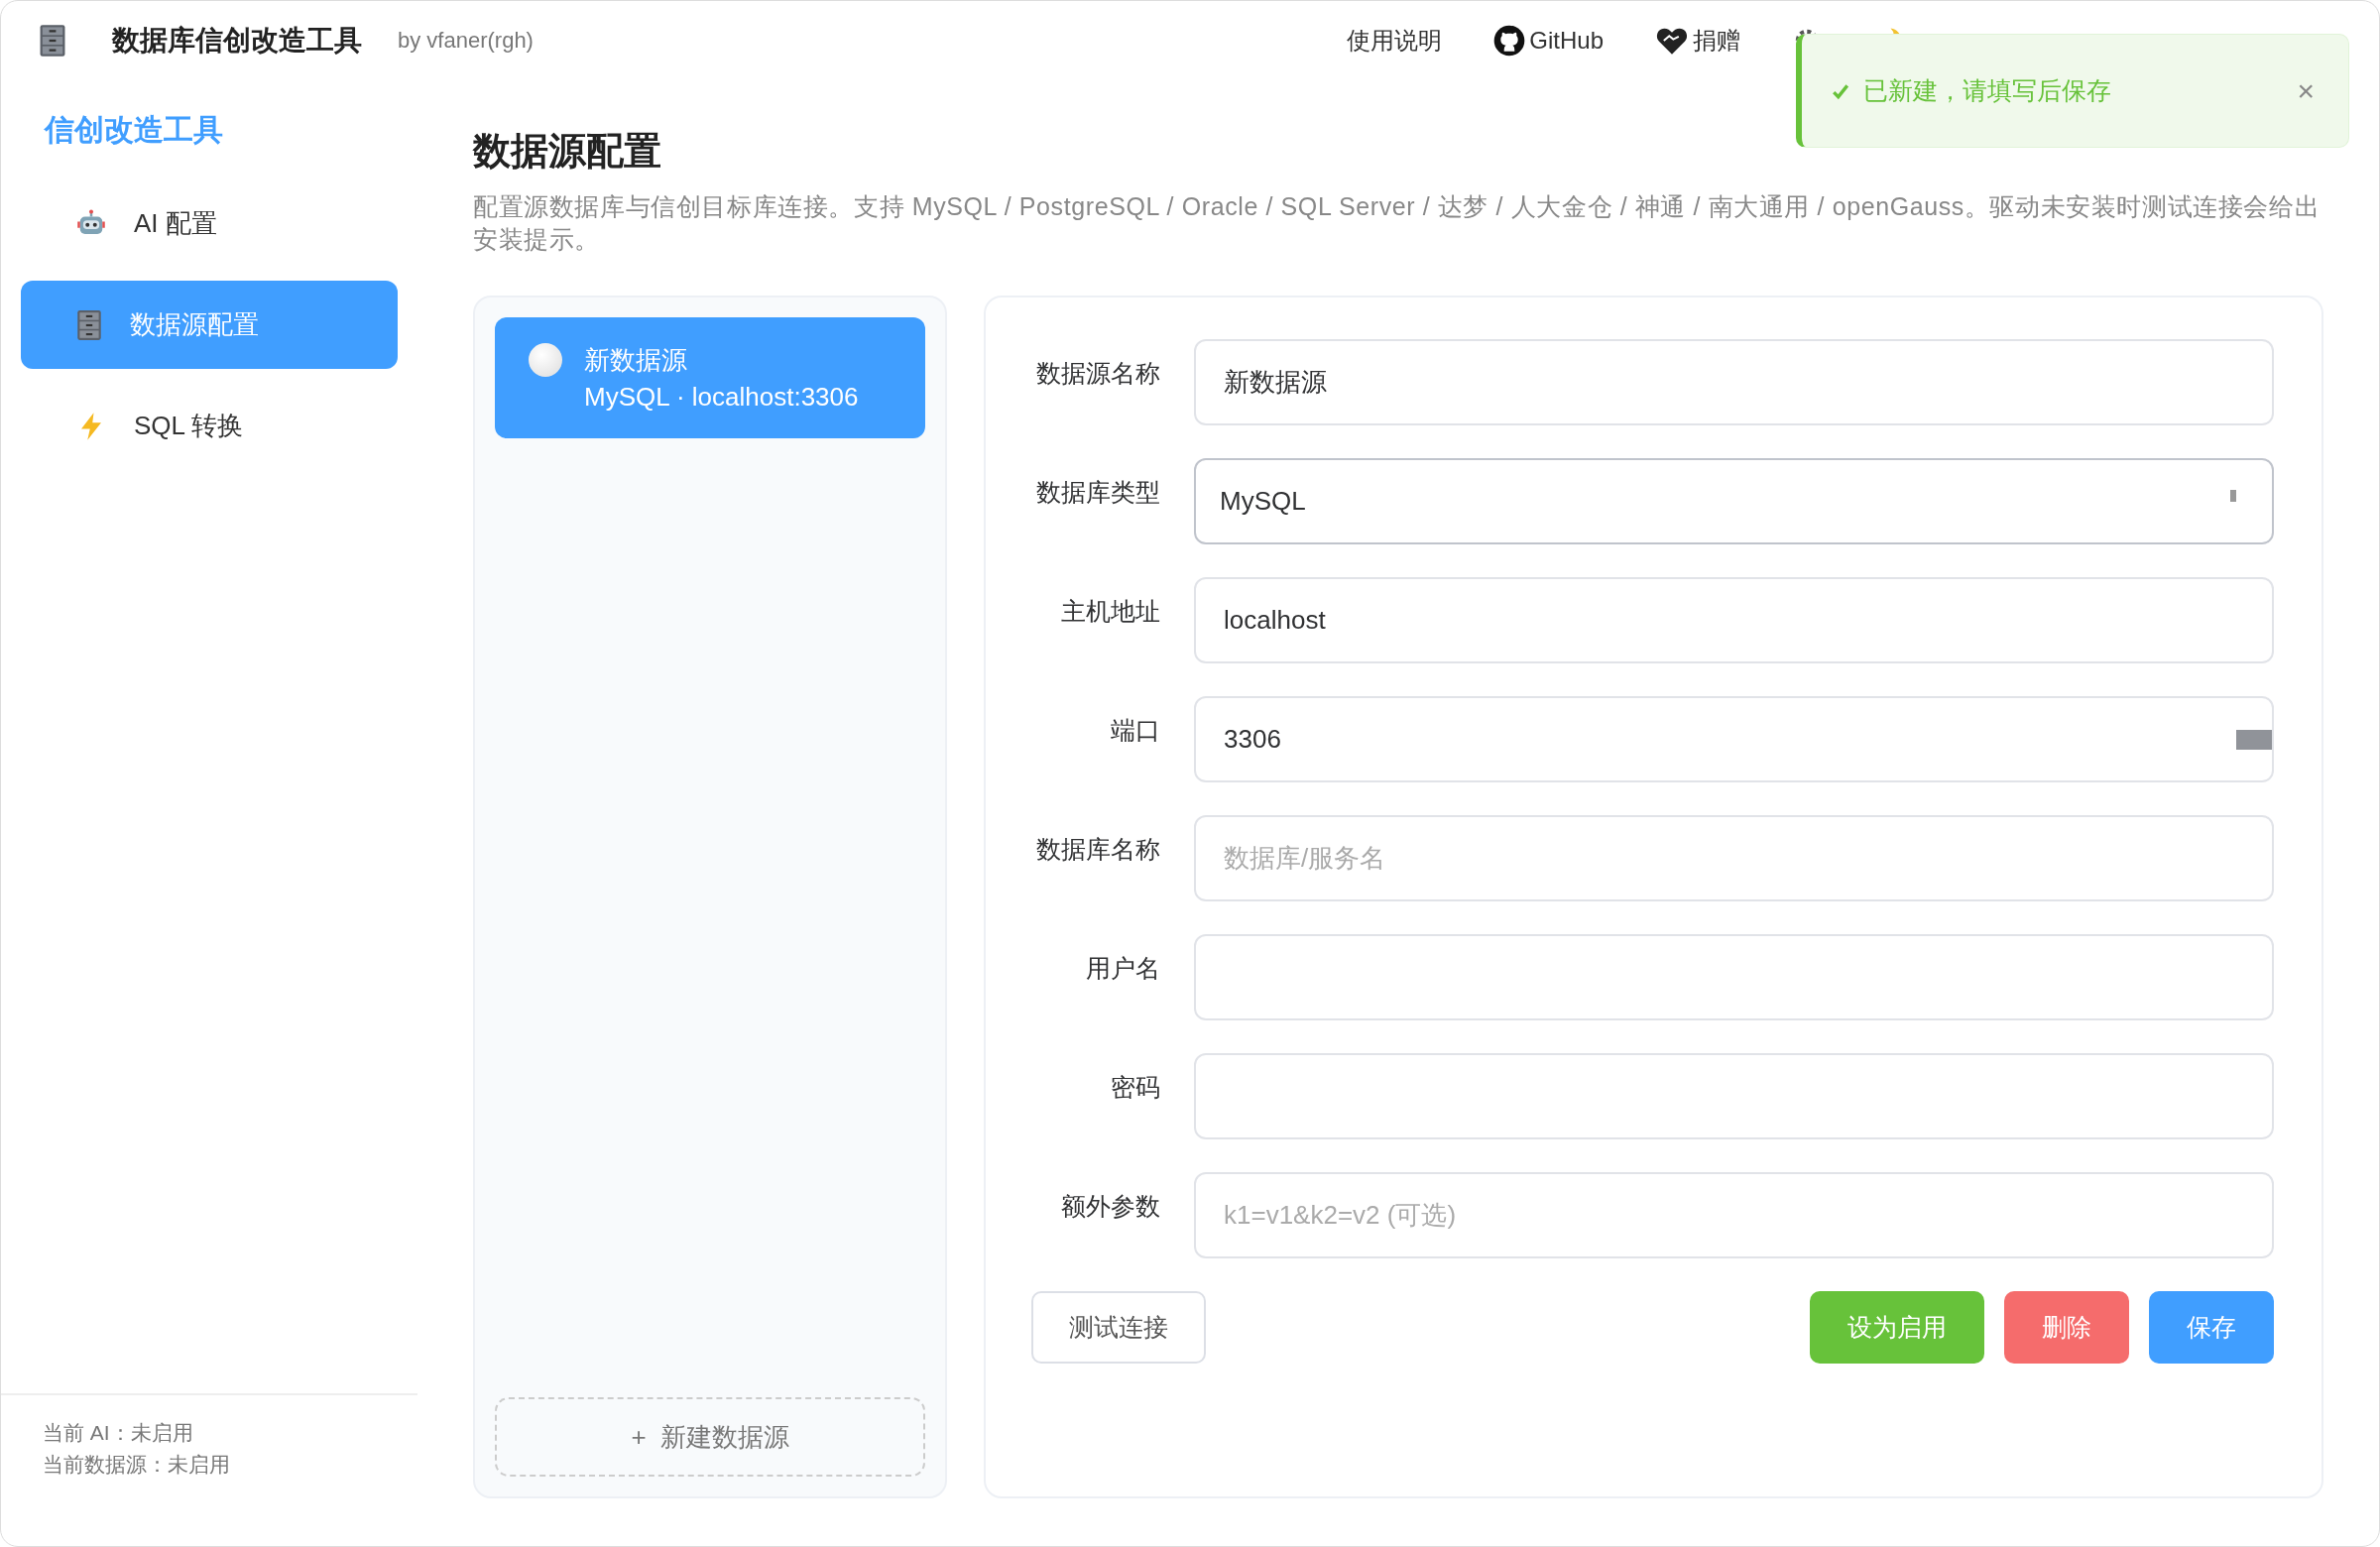  Describe the element at coordinates (209, 426) in the screenshot. I see `sidebar-item: SQL 转换` at that location.